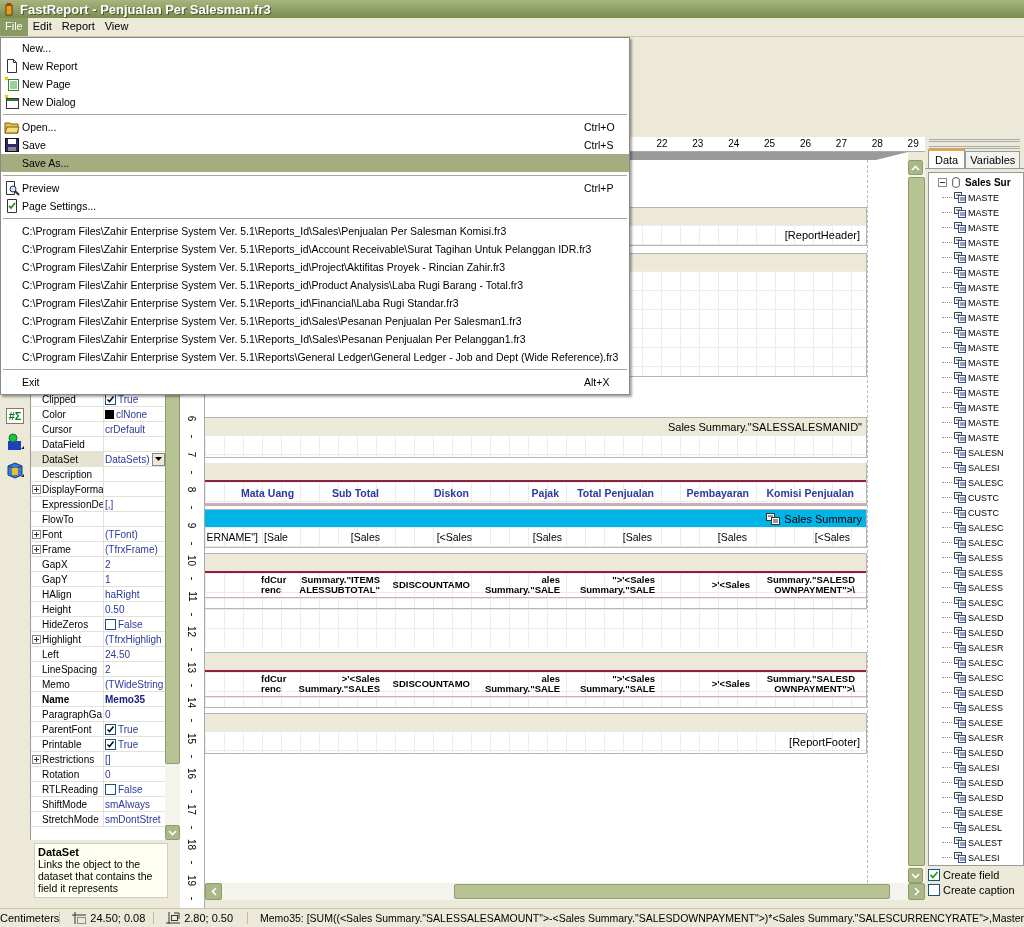 The height and width of the screenshot is (927, 1024). I want to click on tree-item: SALESN, so click(986, 452).